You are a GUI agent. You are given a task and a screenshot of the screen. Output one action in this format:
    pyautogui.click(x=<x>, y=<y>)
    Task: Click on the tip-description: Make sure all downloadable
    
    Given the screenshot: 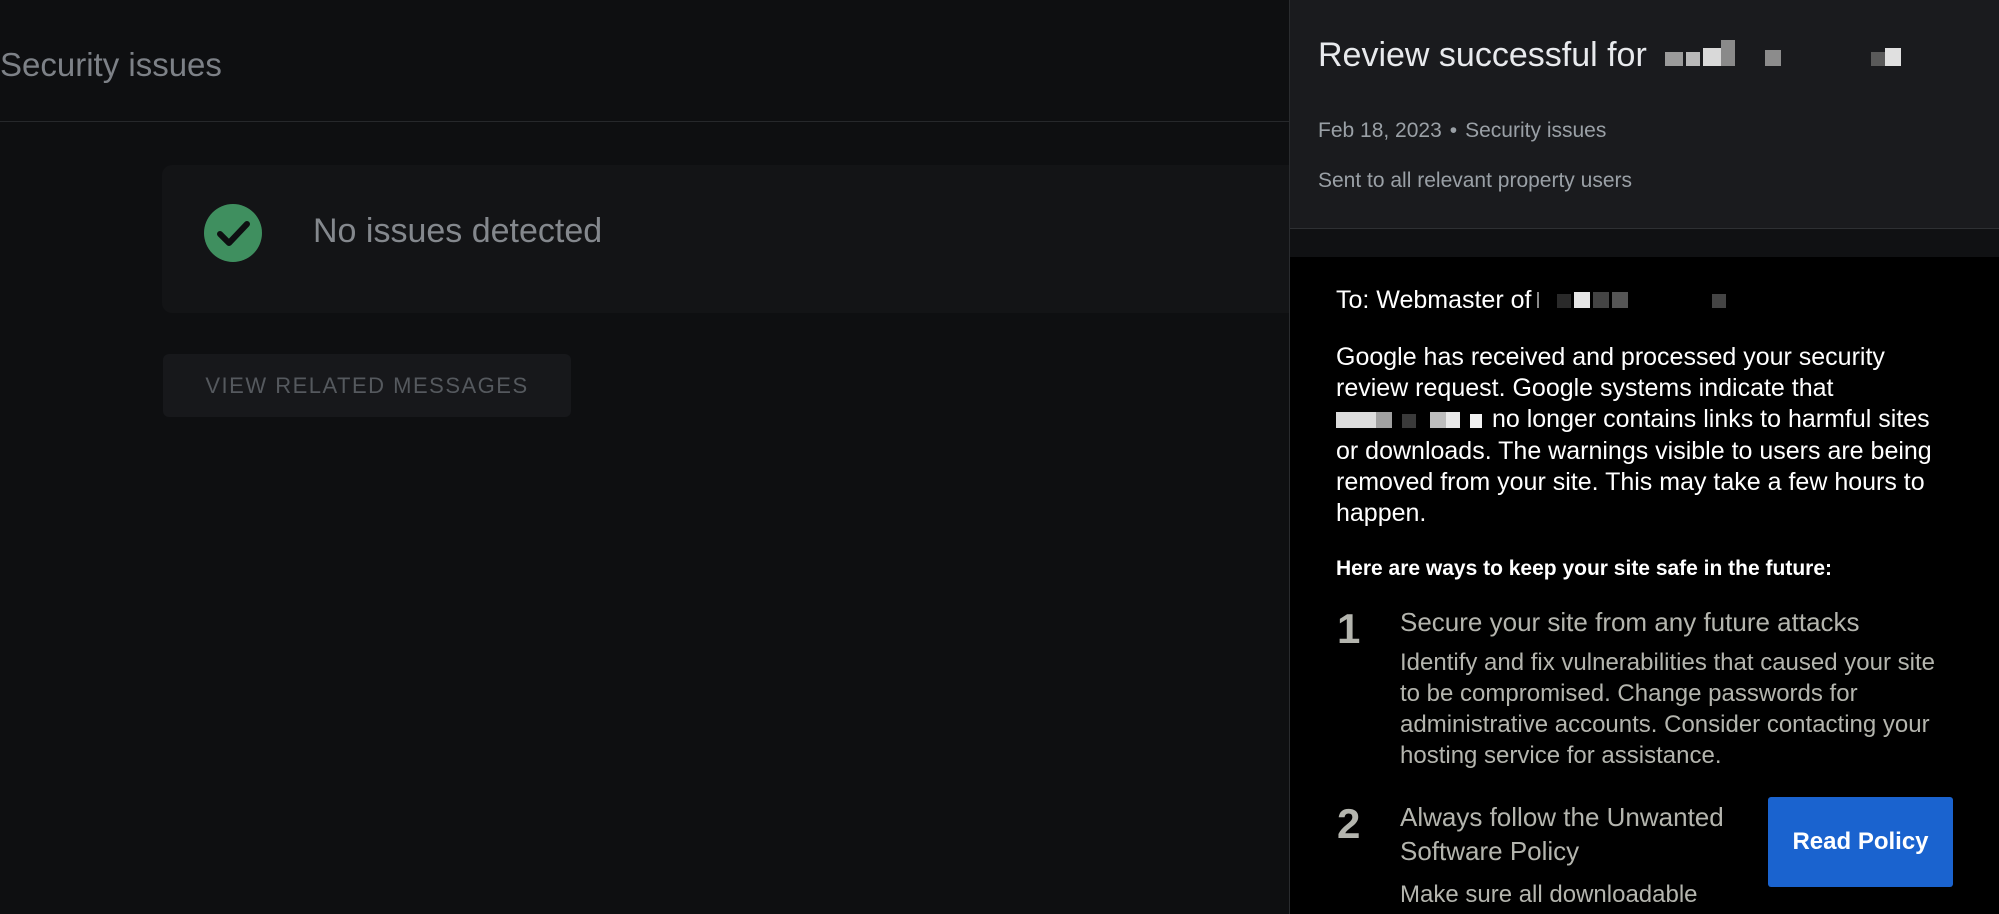 What is the action you would take?
    pyautogui.click(x=1549, y=894)
    